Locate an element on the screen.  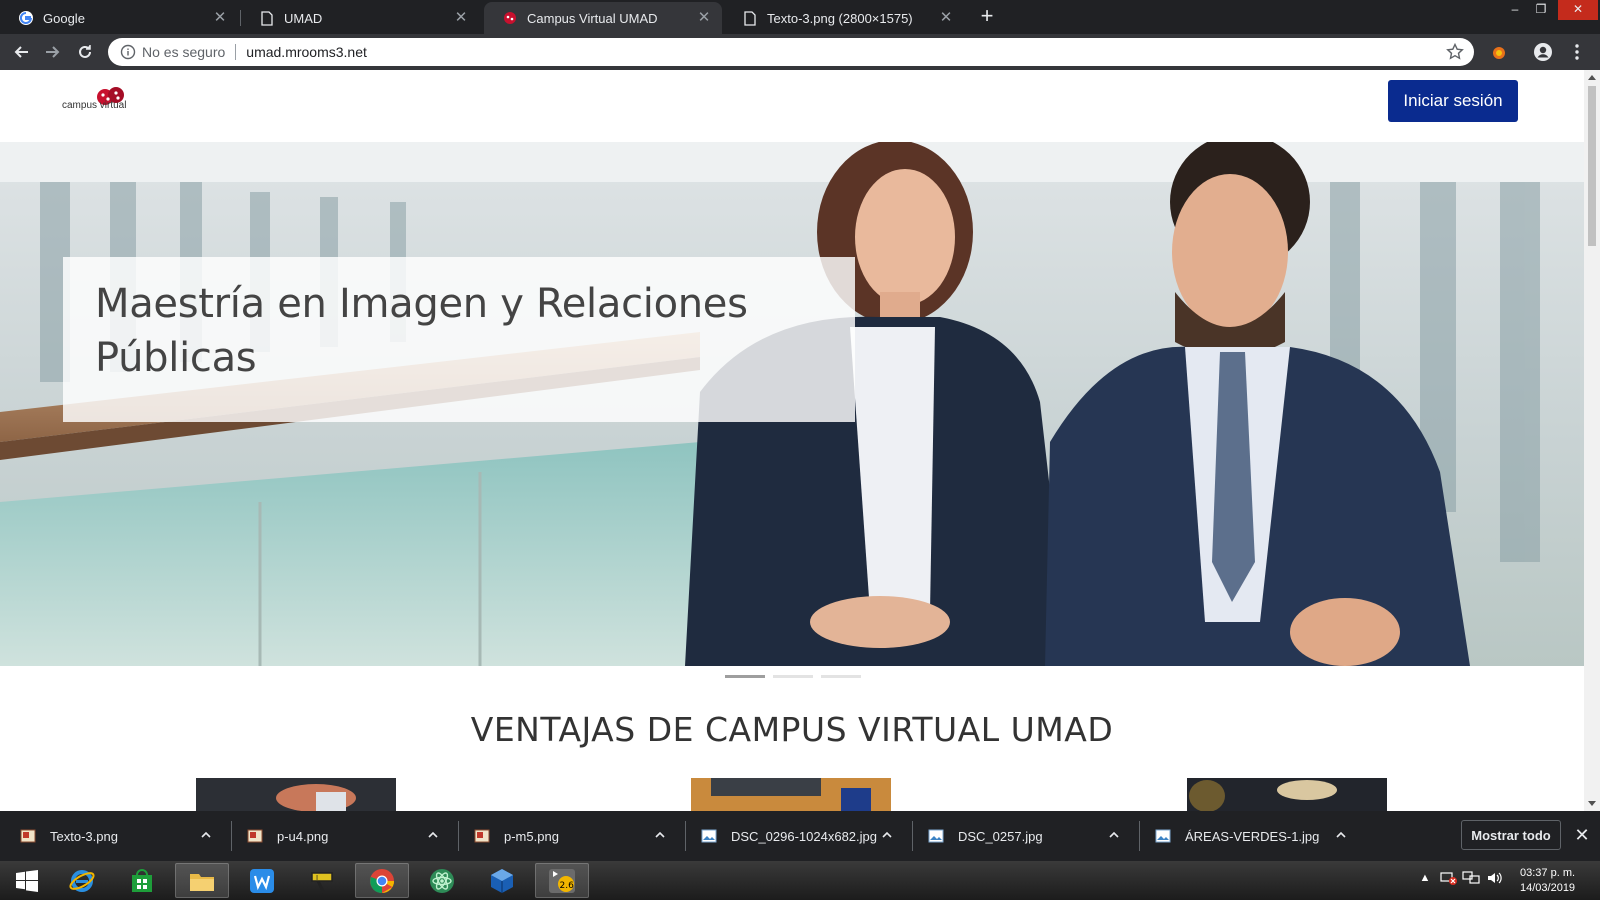
show-hidden-icons-icon: ▲ is located at coordinates (1425, 878).